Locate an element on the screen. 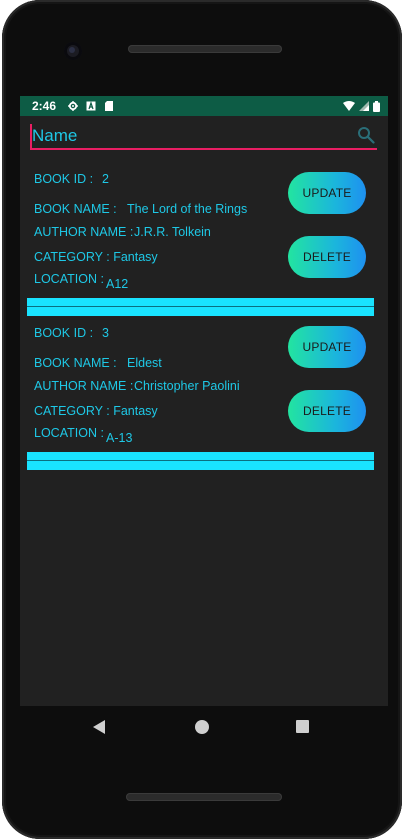 The width and height of the screenshot is (404, 839). book-name-row: BOOK NAME : The Lord of the Rings is located at coordinates (140, 209).